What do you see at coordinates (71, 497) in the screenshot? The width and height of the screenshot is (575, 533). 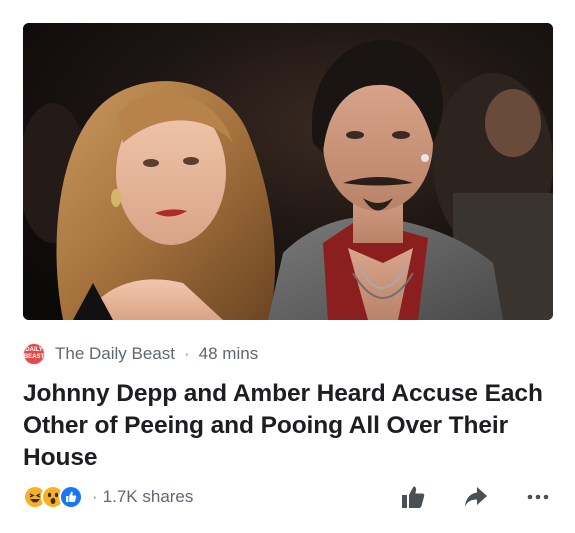 I see `like-icon` at bounding box center [71, 497].